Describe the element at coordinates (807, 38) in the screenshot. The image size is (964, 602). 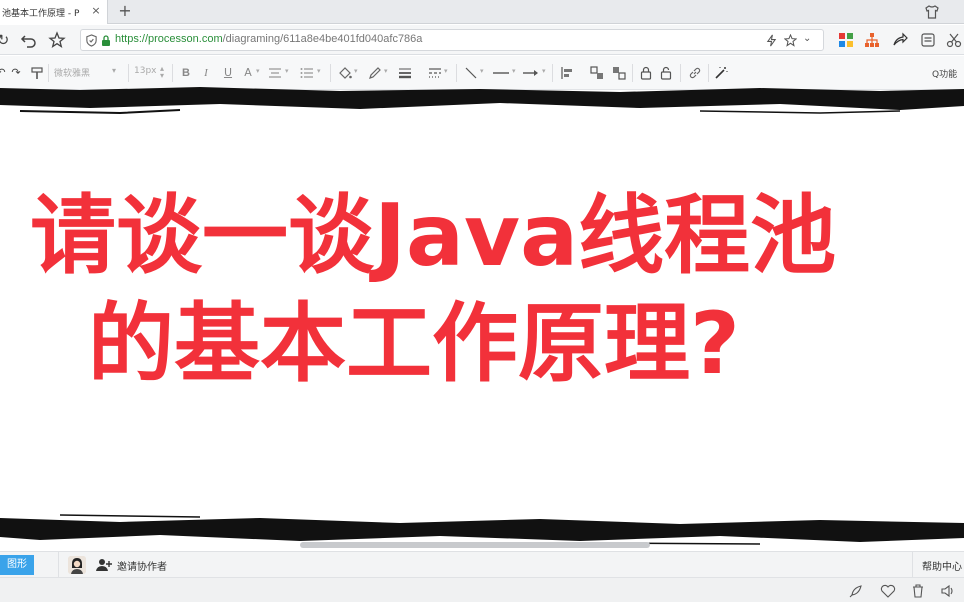
I see `chevron-down-icon: ⌄` at that location.